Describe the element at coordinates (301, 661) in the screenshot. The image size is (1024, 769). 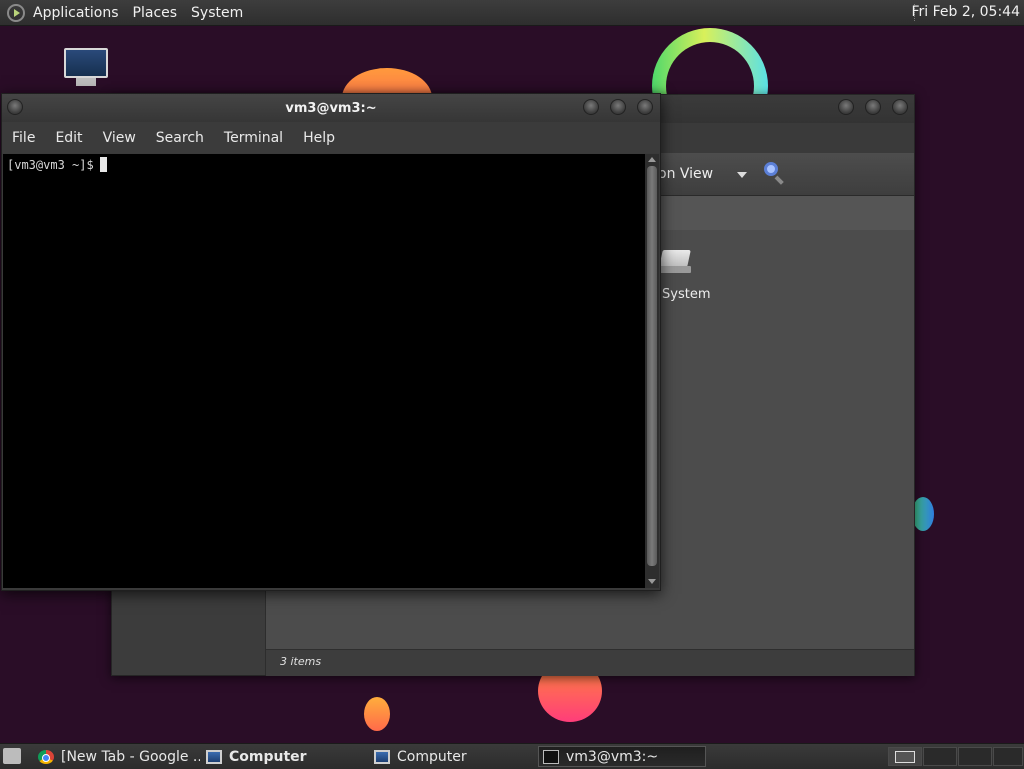
I see `item-count: 3 items` at that location.